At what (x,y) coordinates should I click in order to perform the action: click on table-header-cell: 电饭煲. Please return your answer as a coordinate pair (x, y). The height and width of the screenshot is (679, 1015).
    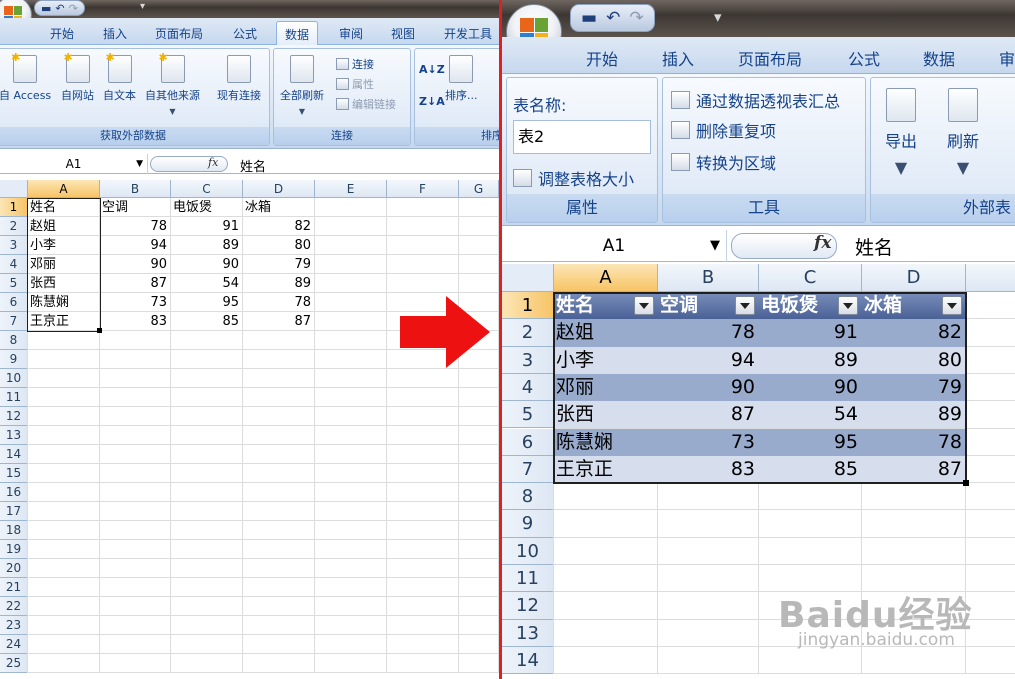
    Looking at the image, I should click on (207, 207).